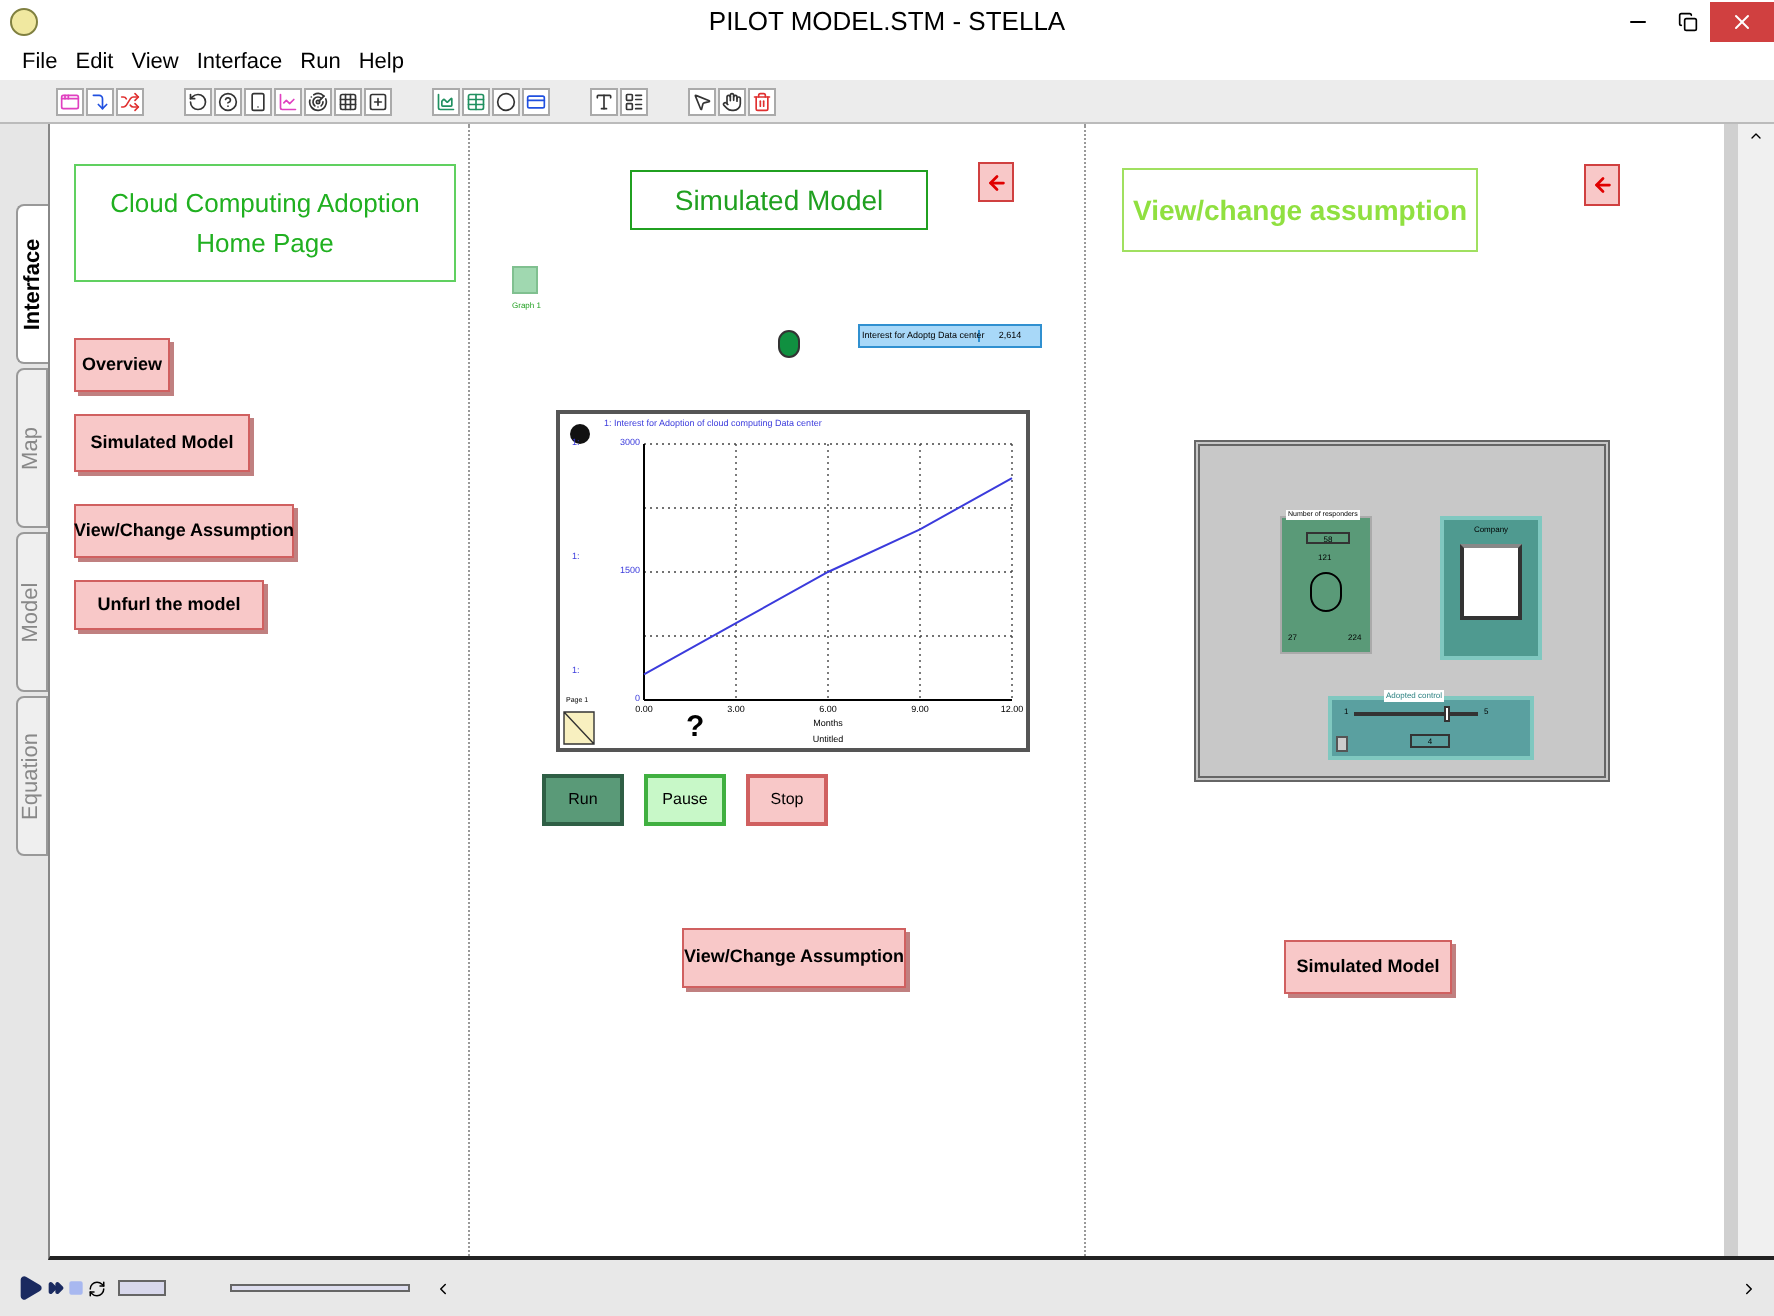 The width and height of the screenshot is (1774, 1316). I want to click on layout-icon, so click(634, 101).